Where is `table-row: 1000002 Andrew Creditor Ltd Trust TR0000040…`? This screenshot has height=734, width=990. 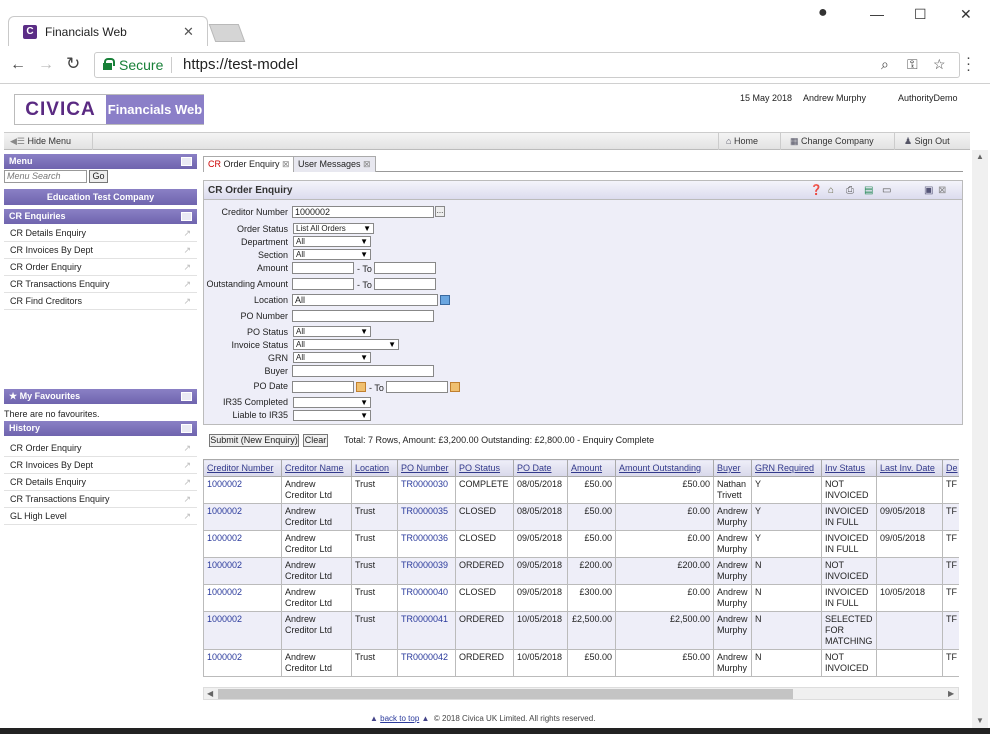
table-row: 1000002 Andrew Creditor Ltd Trust TR0000040… is located at coordinates (581, 598).